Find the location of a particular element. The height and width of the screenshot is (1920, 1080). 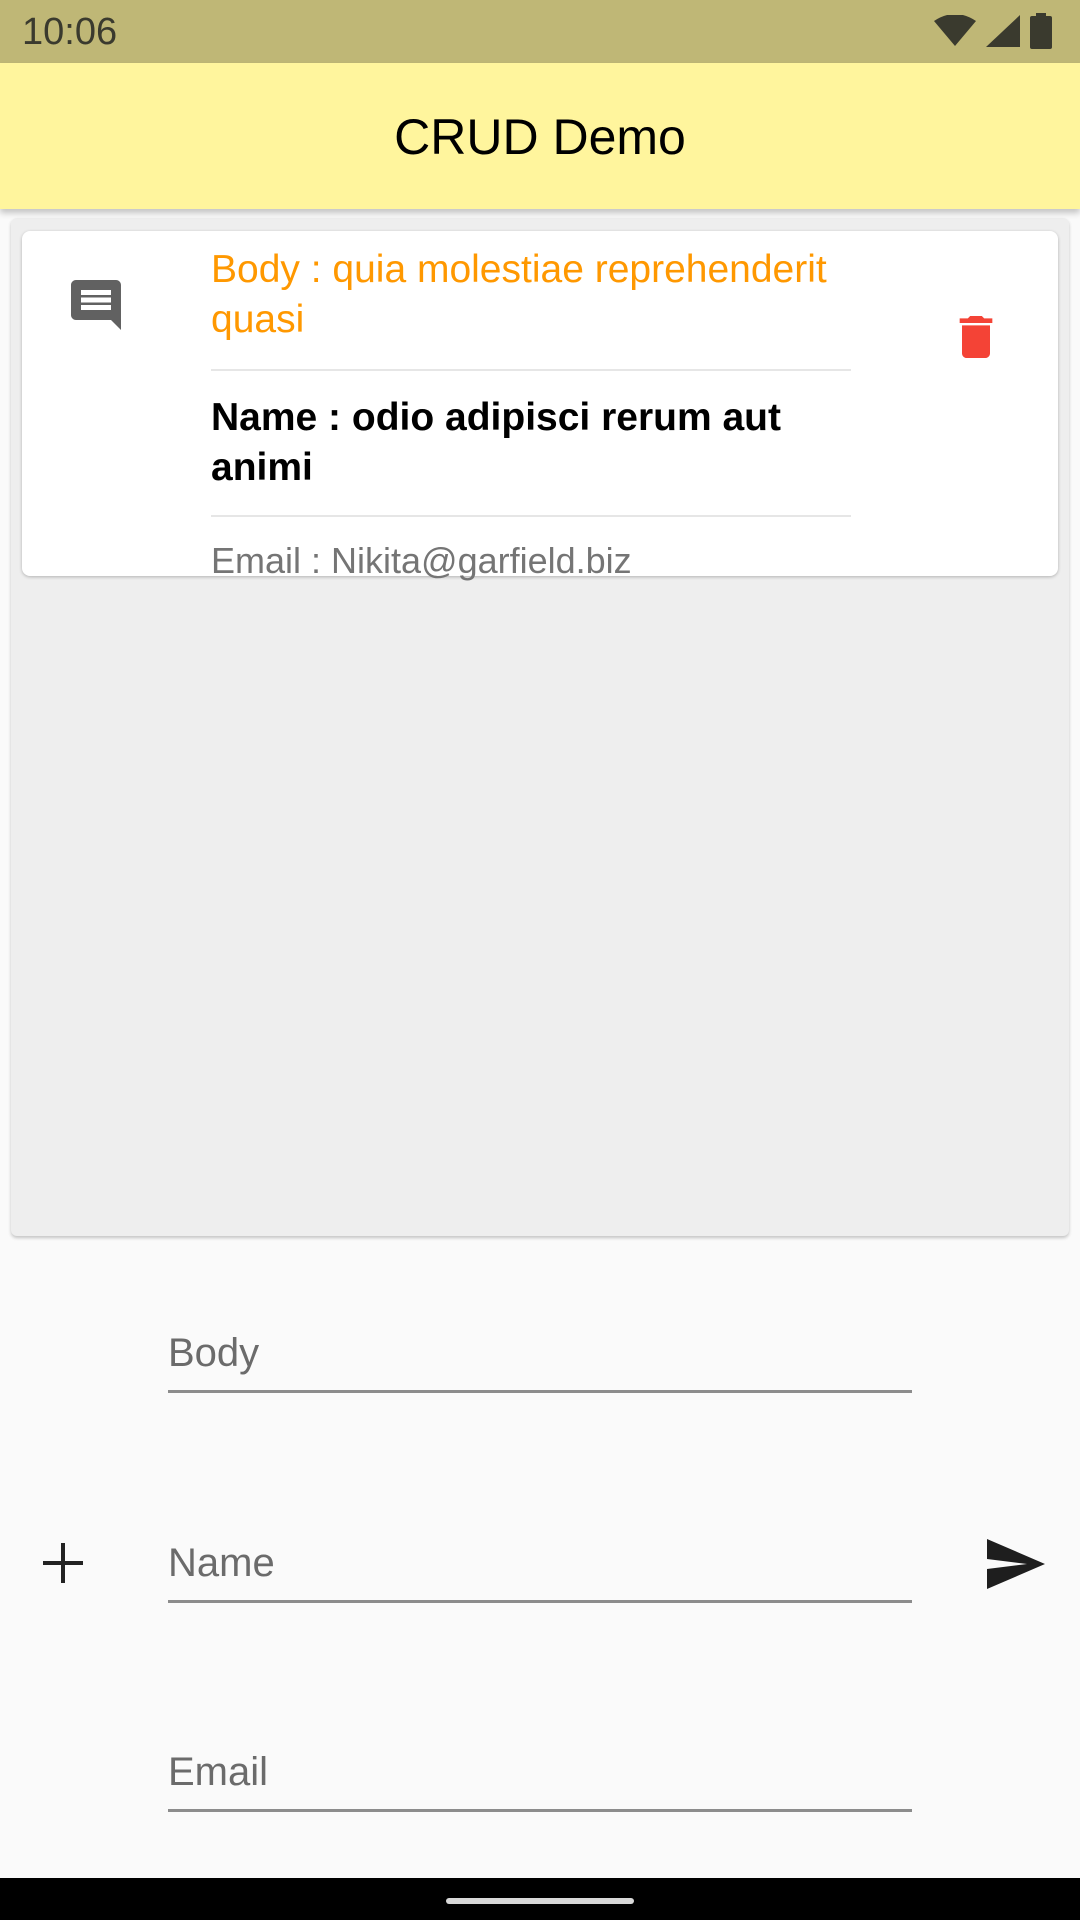

home-gesture-handle is located at coordinates (540, 1901).